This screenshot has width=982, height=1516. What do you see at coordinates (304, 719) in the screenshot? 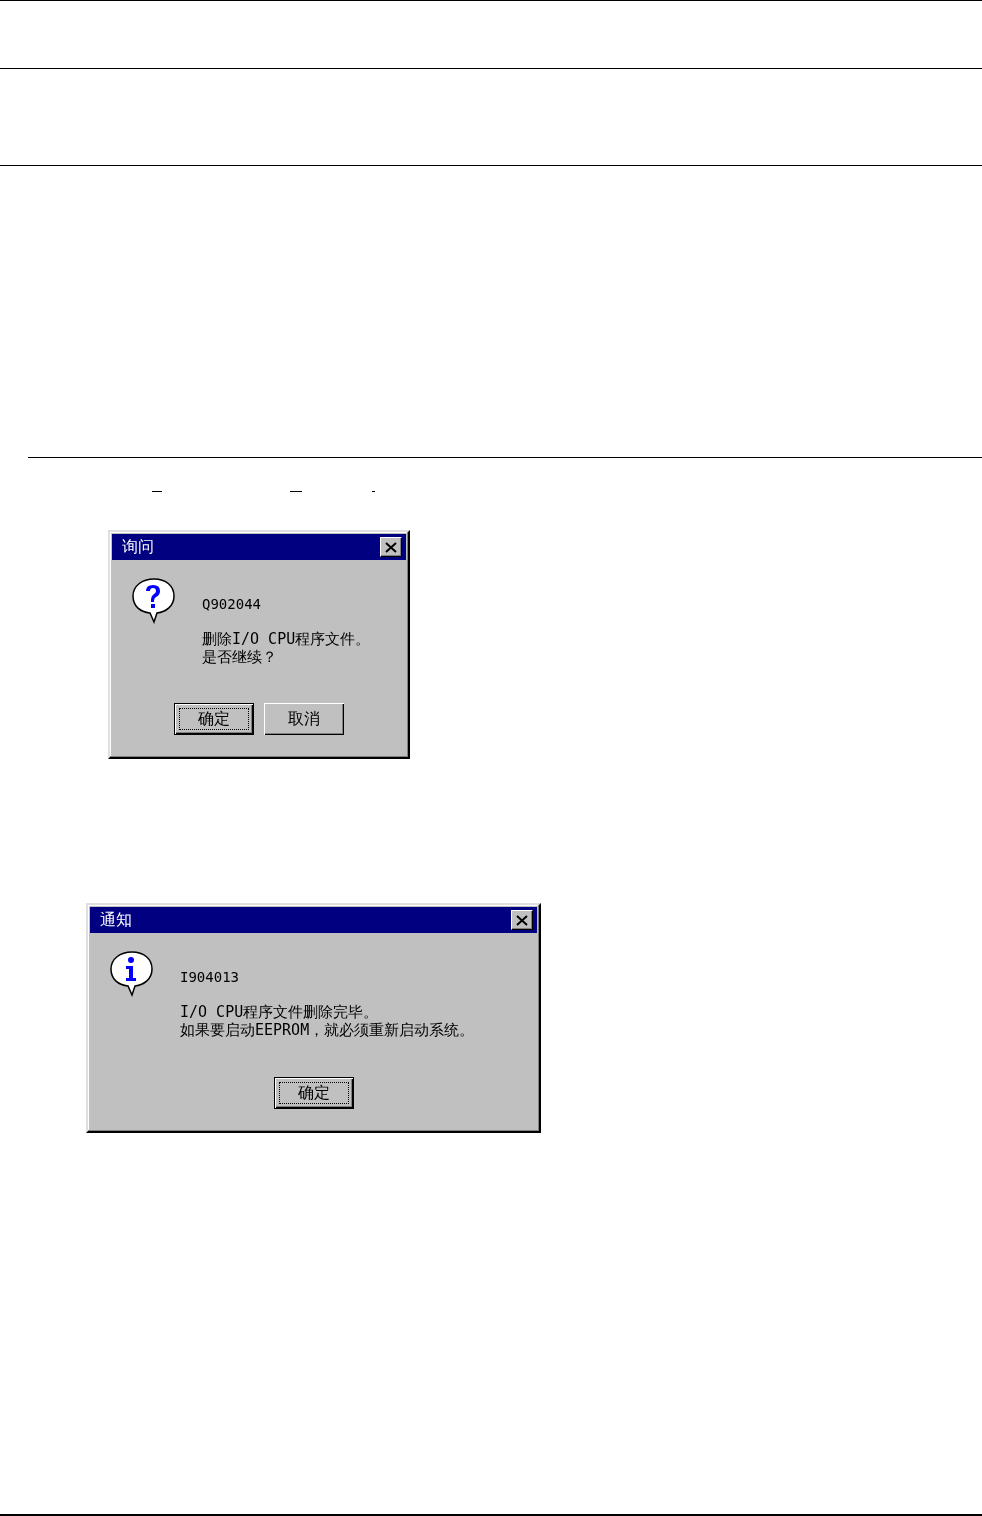
I see `dialog-button: 取消` at bounding box center [304, 719].